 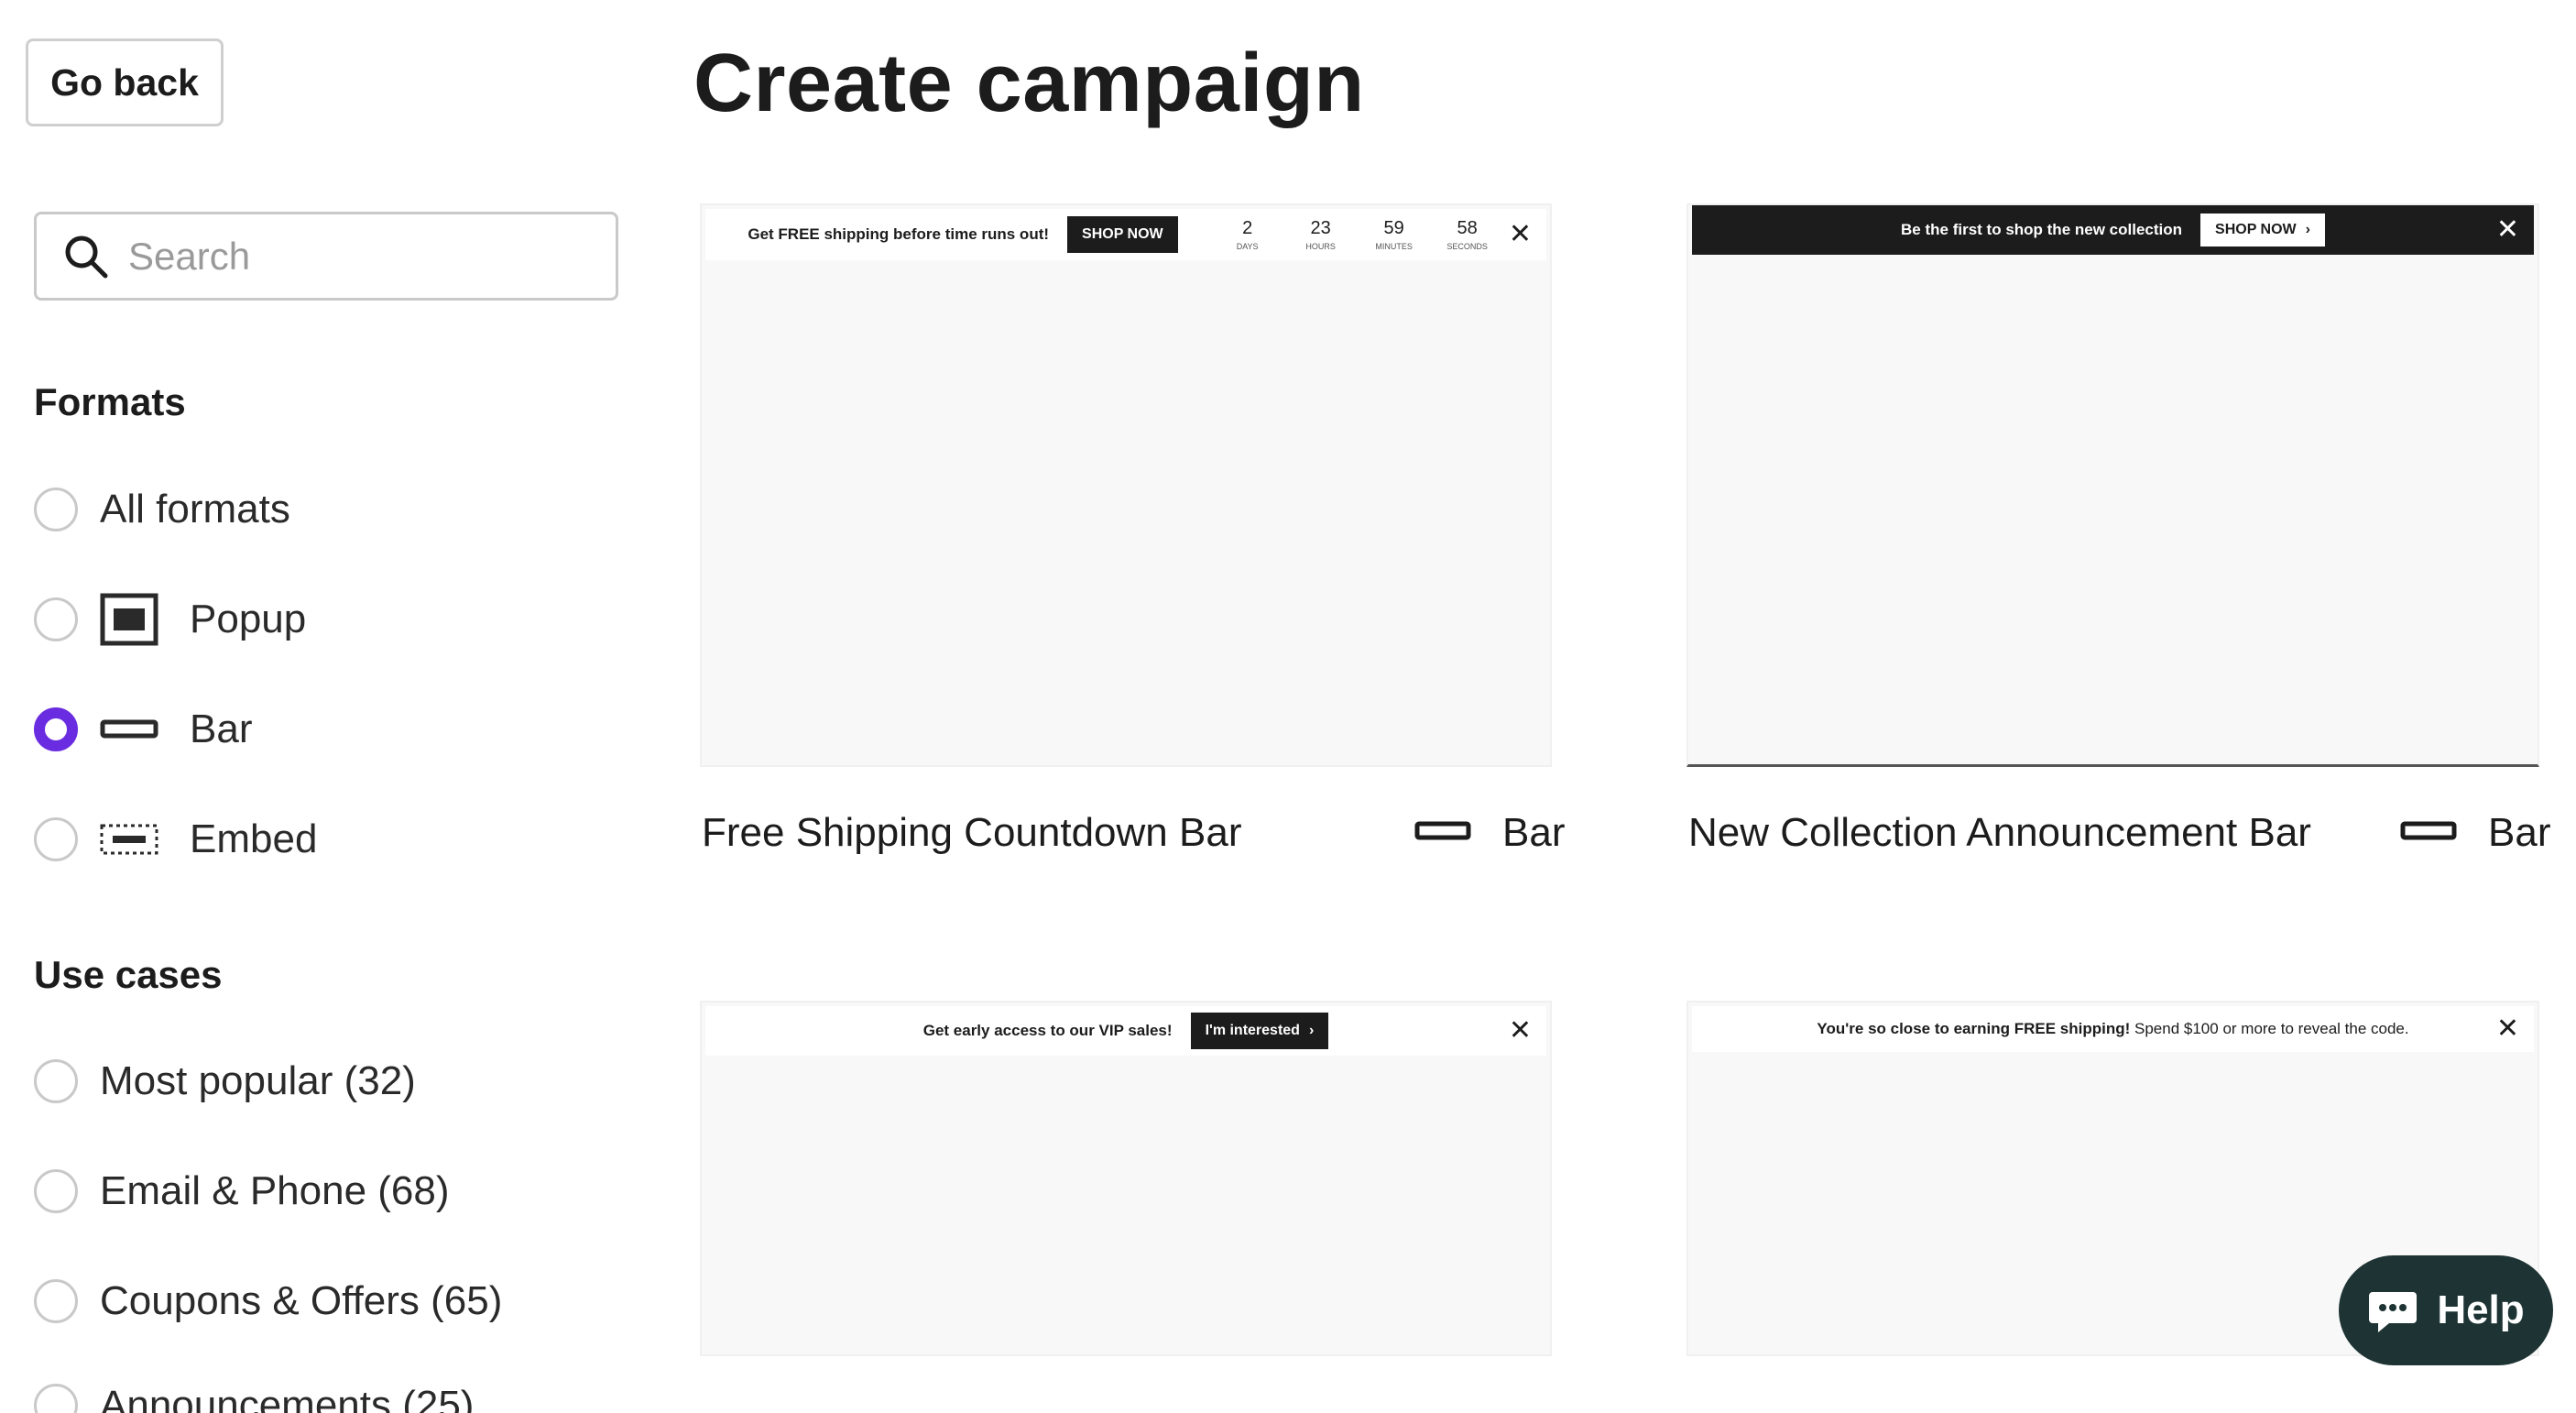 I want to click on preview-shop-now-button: SHOP NOW, so click(x=1122, y=234).